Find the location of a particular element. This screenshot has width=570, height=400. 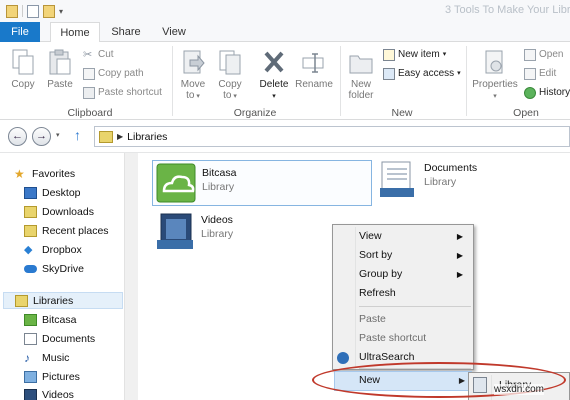

nav-item-pictures: Pictures is located at coordinates (52, 376).